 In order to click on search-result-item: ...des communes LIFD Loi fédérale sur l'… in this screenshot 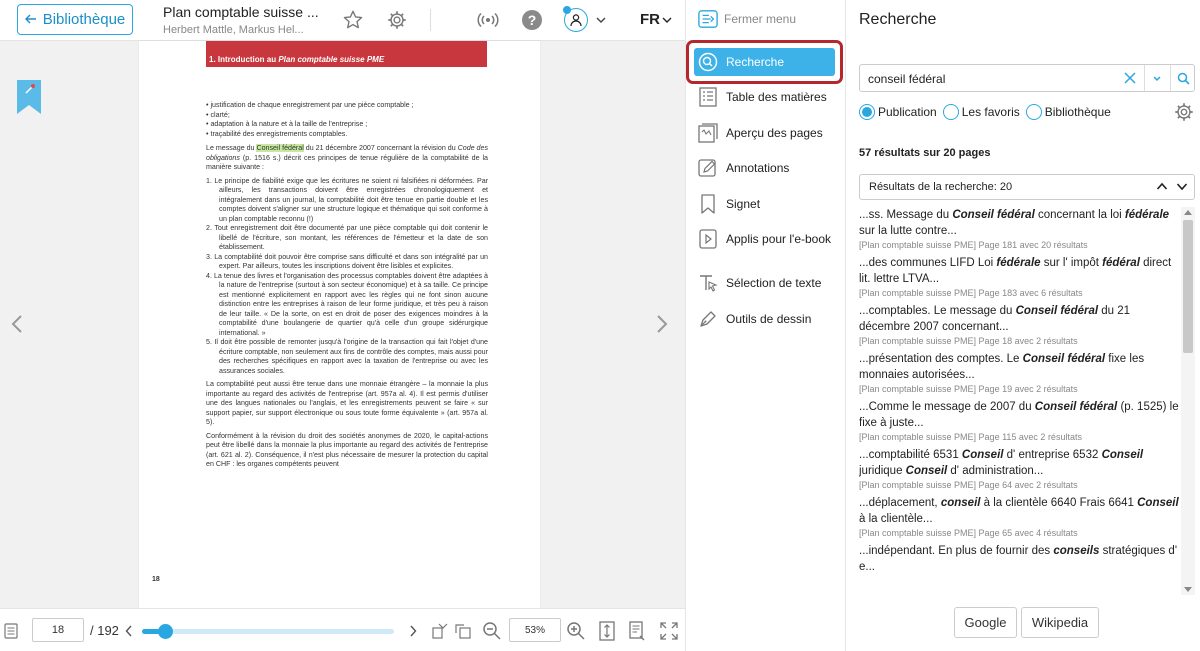, I will do `click(1020, 276)`.